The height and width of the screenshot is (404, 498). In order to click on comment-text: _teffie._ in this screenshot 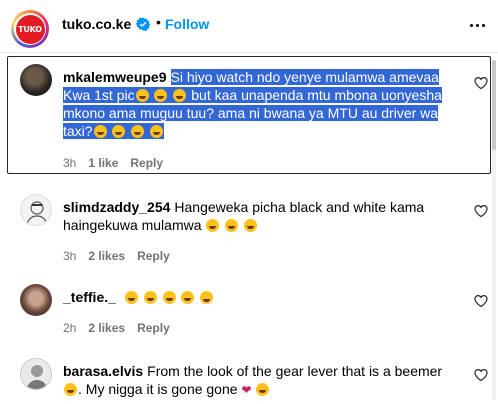, I will do `click(268, 297)`.